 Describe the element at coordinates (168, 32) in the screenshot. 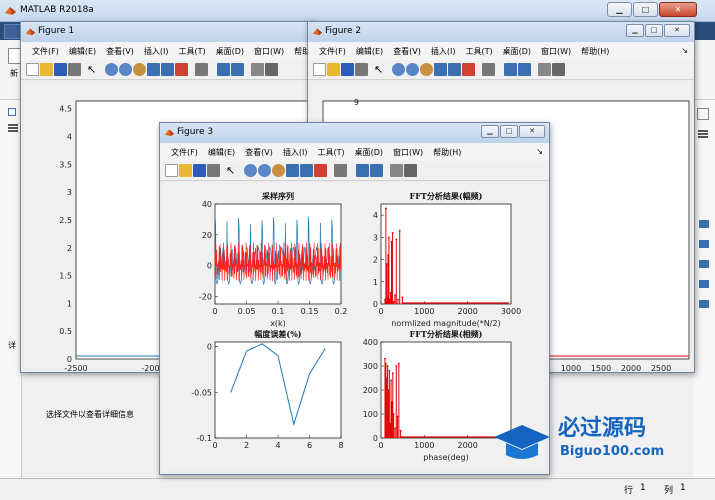

I see `figure-1-title-bar: Figure 1` at that location.